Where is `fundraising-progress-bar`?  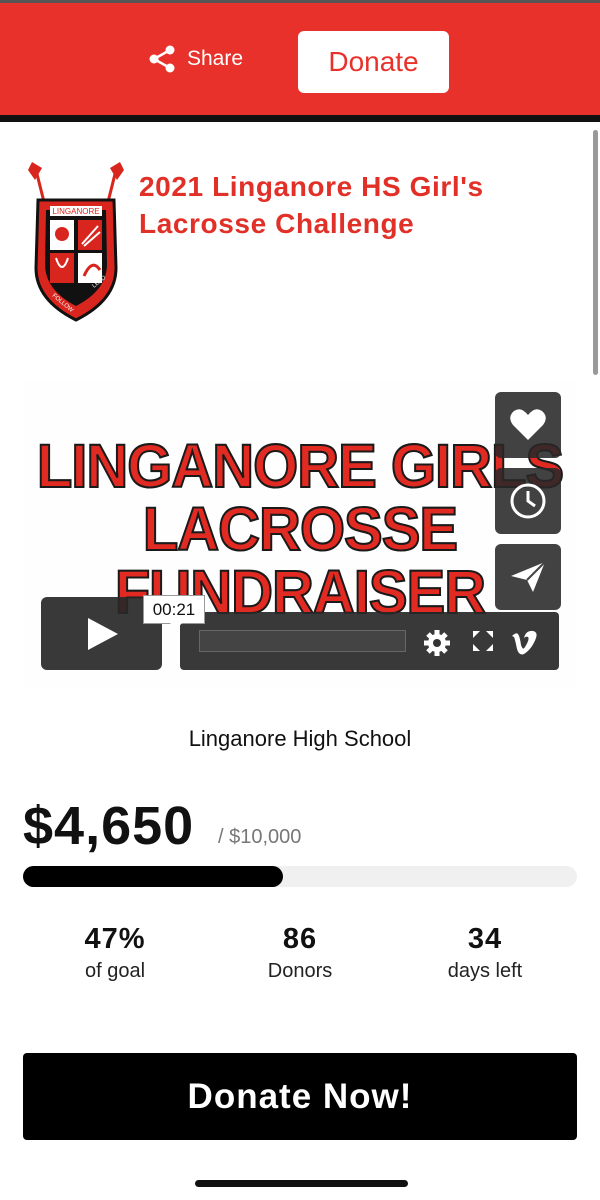 fundraising-progress-bar is located at coordinates (300, 876).